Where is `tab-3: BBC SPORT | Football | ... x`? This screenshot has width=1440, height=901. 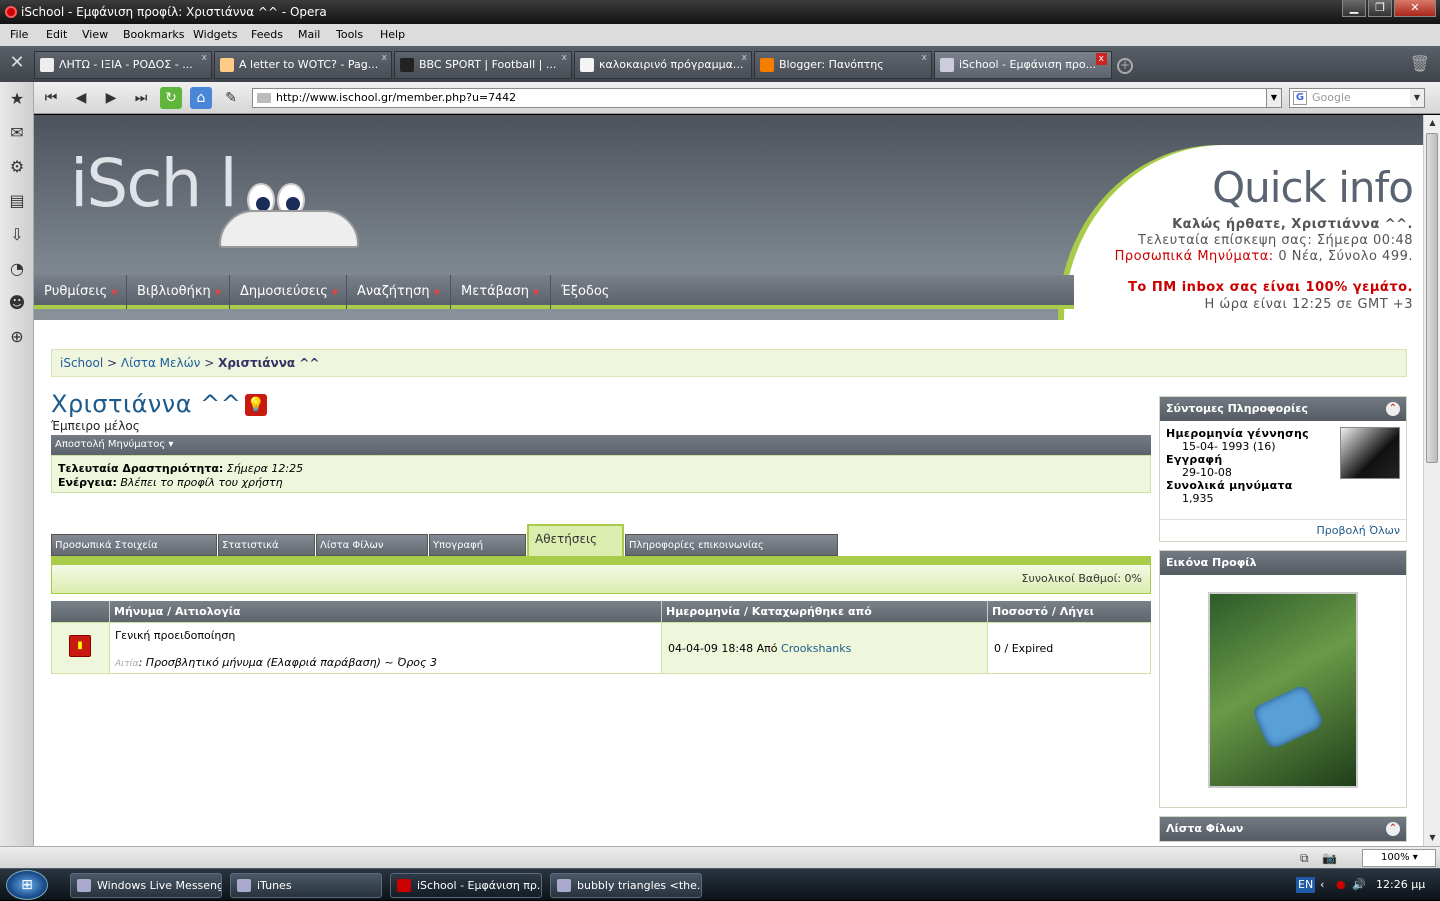
tab-3: BBC SPORT | Football | ... x is located at coordinates (483, 65).